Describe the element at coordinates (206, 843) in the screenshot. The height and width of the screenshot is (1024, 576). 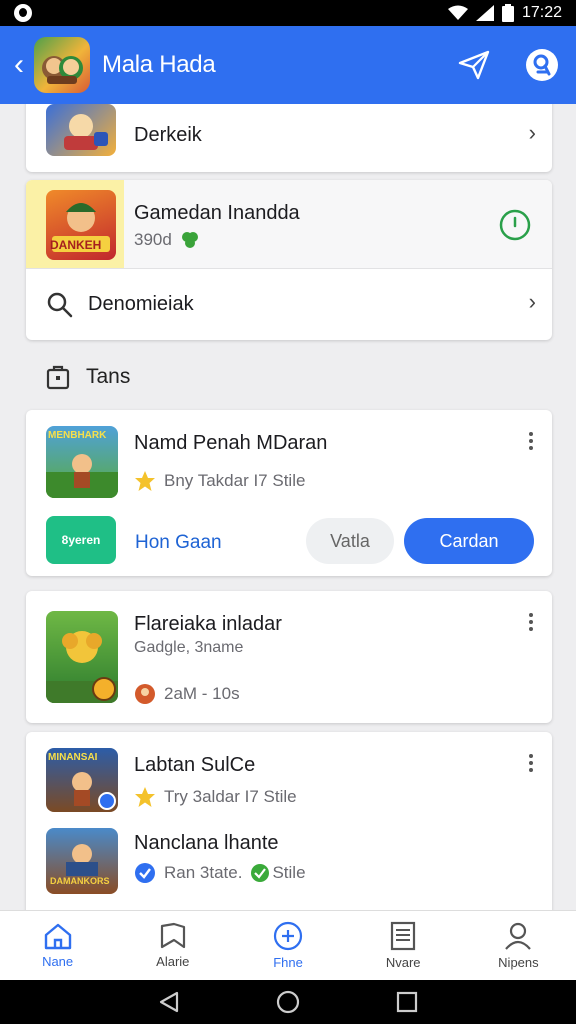
I see `card-title: Nanclana lhante` at that location.